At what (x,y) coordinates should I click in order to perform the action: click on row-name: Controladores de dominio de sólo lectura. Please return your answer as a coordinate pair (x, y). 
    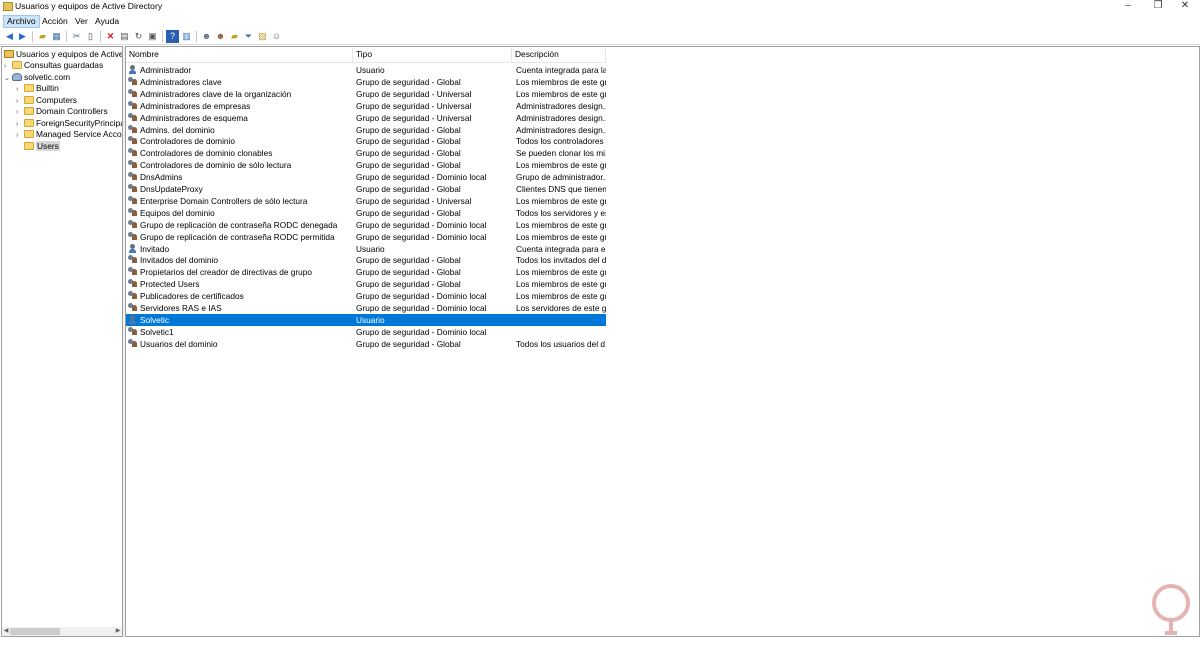
    Looking at the image, I should click on (216, 165).